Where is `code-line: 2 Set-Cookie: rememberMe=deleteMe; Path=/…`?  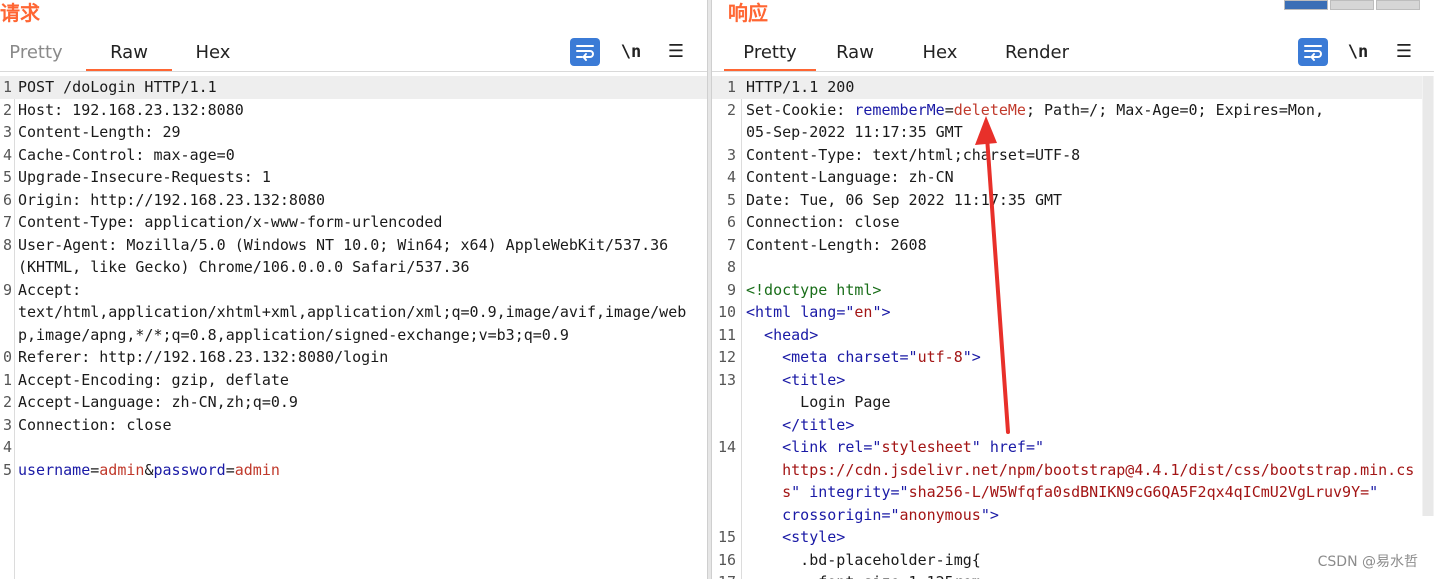
code-line: 2 Set-Cookie: rememberMe=deleteMe; Path=/… is located at coordinates (1073, 110).